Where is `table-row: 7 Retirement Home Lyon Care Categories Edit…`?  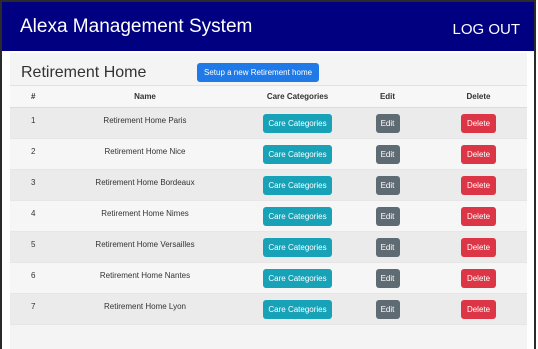
table-row: 7 Retirement Home Lyon Care Categories Edit… is located at coordinates (268, 309).